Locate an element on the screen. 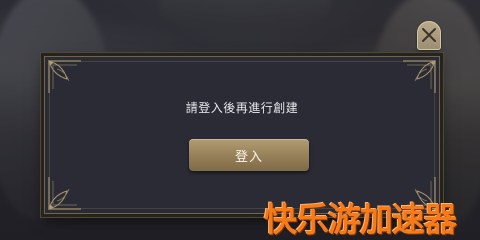 The image size is (480, 240). close-button is located at coordinates (429, 35).